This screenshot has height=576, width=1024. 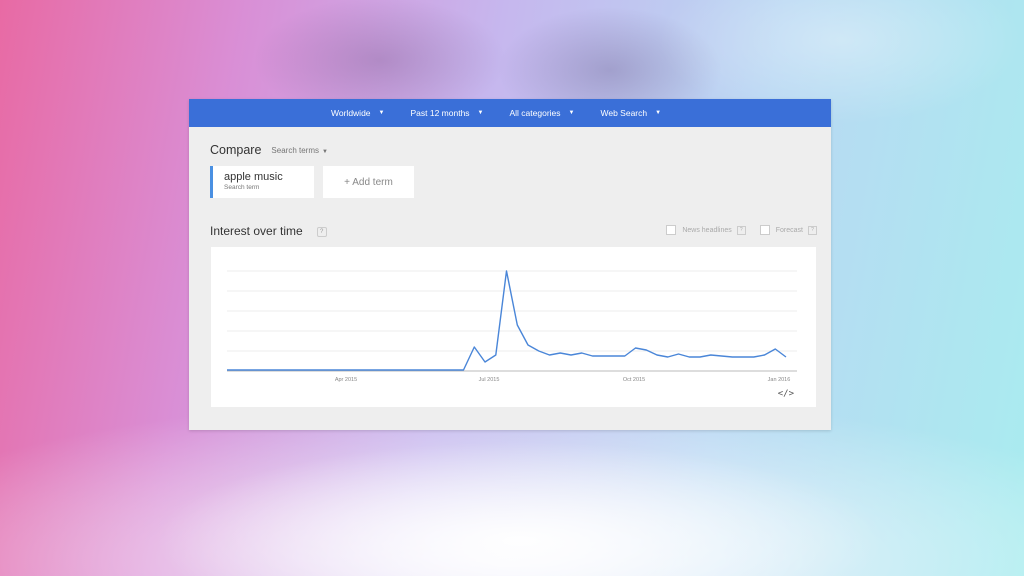 What do you see at coordinates (507, 320) in the screenshot?
I see `series-line` at bounding box center [507, 320].